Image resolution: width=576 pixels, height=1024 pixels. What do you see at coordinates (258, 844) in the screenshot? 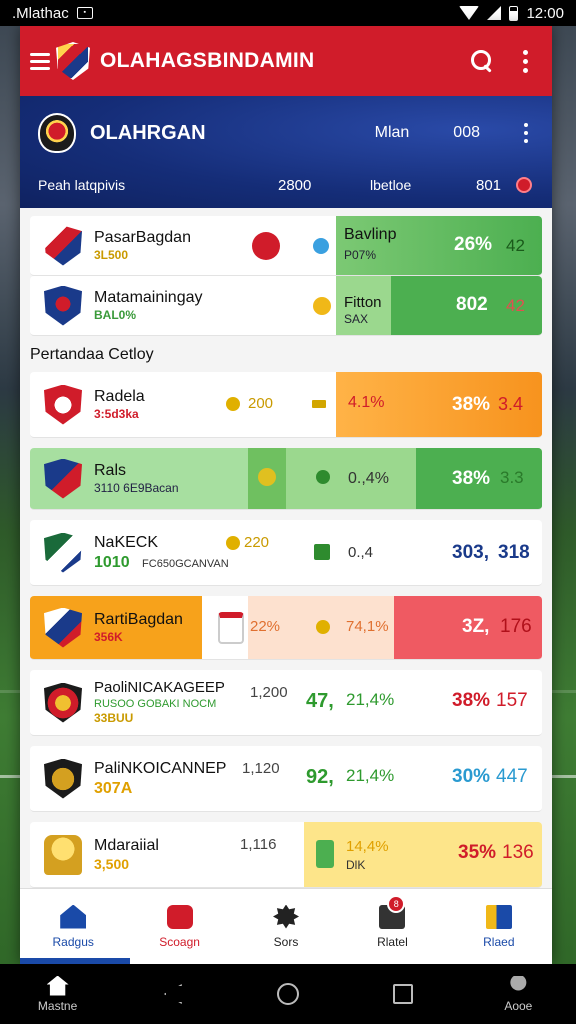
I see `stat-number: 1,116` at bounding box center [258, 844].